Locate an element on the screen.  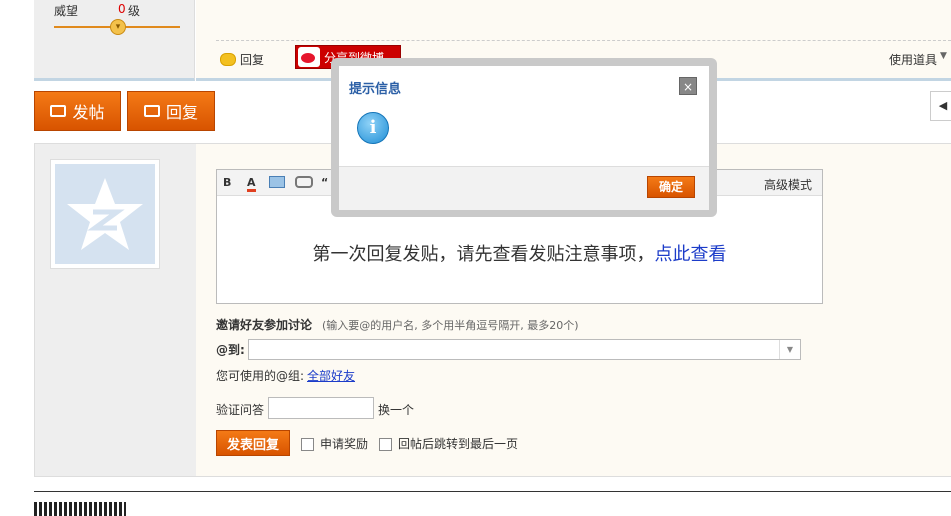
new-post-button: 发帖 is located at coordinates (77, 111).